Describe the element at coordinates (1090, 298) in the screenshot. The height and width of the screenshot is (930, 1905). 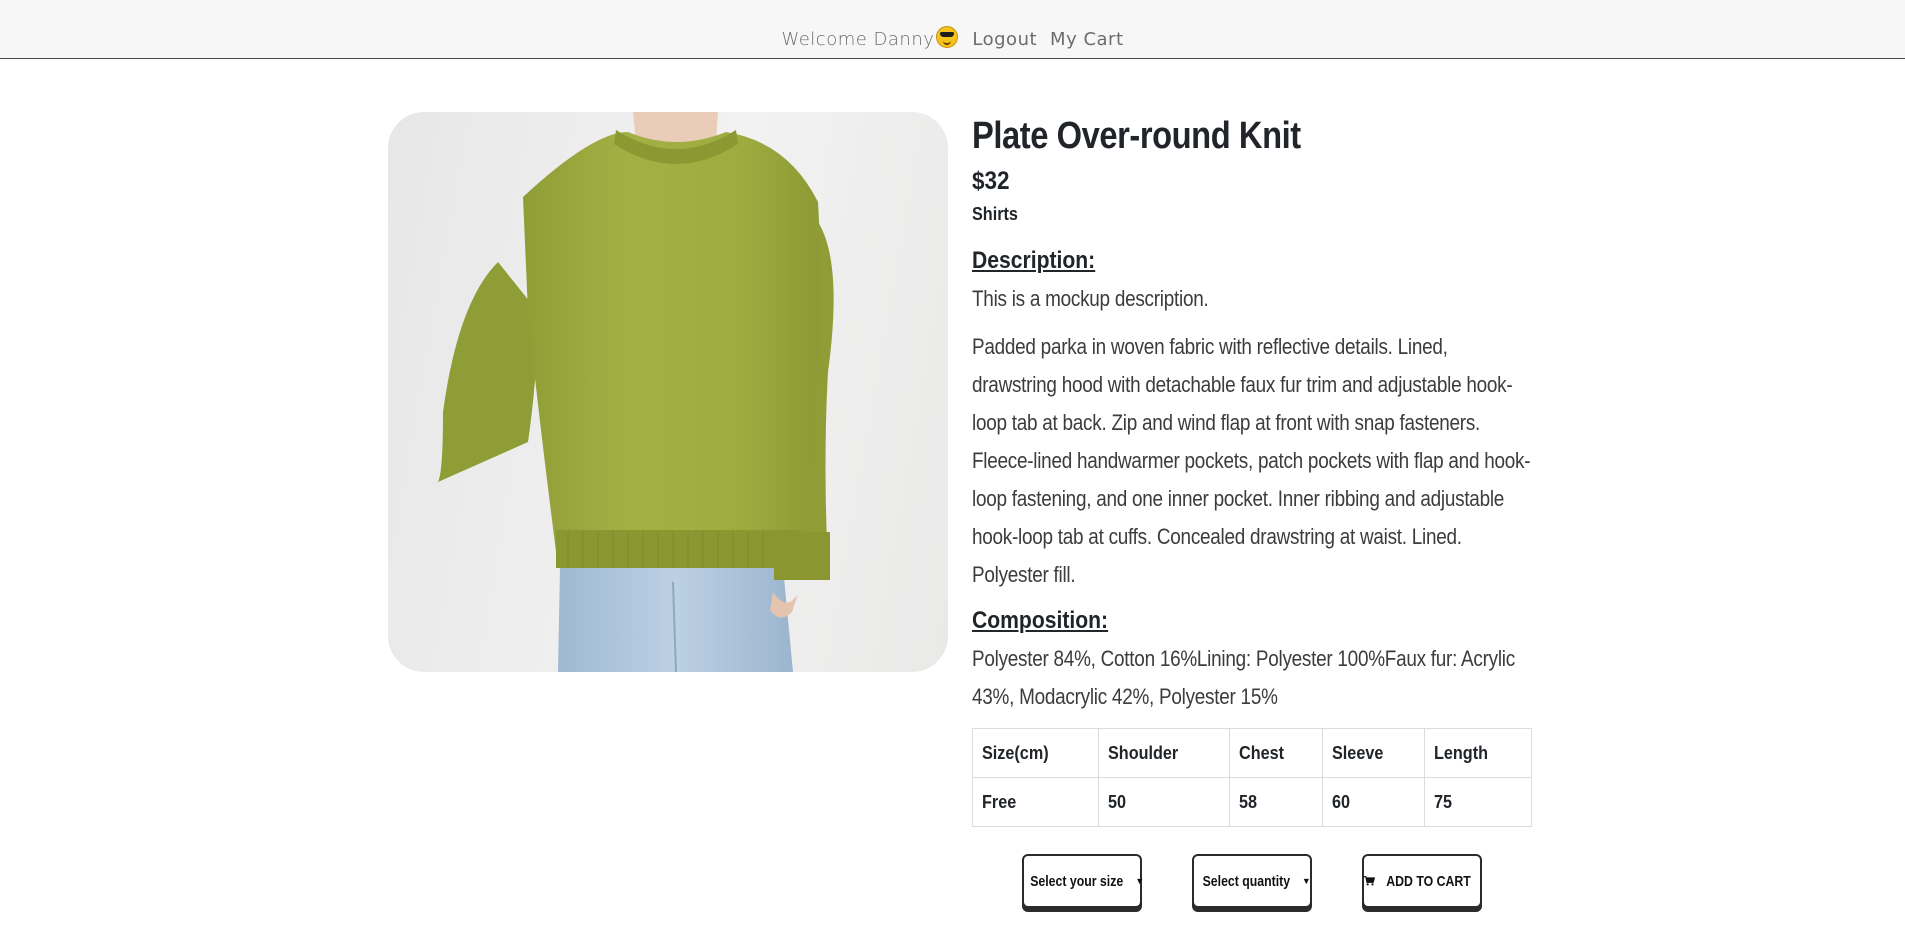
I see `mockup-description: This is a mockup description.` at that location.